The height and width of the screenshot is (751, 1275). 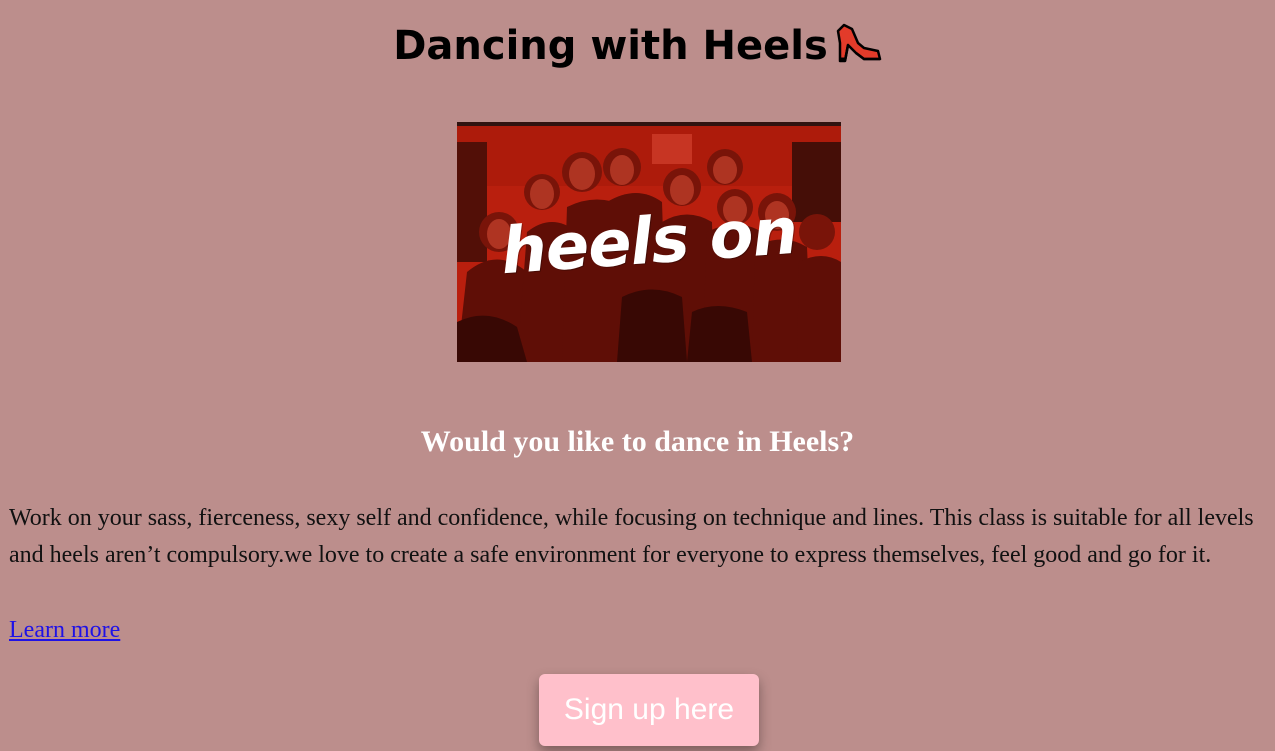 I want to click on high-heel-shoe-icon, so click(x=858, y=49).